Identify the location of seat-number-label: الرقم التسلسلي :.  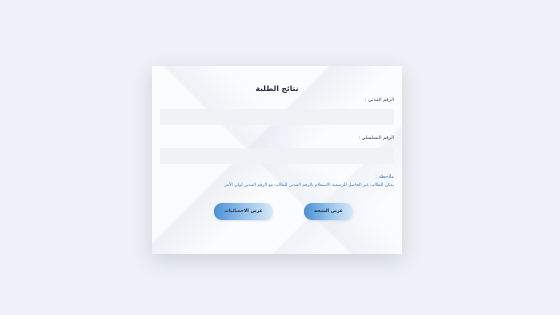
(376, 138).